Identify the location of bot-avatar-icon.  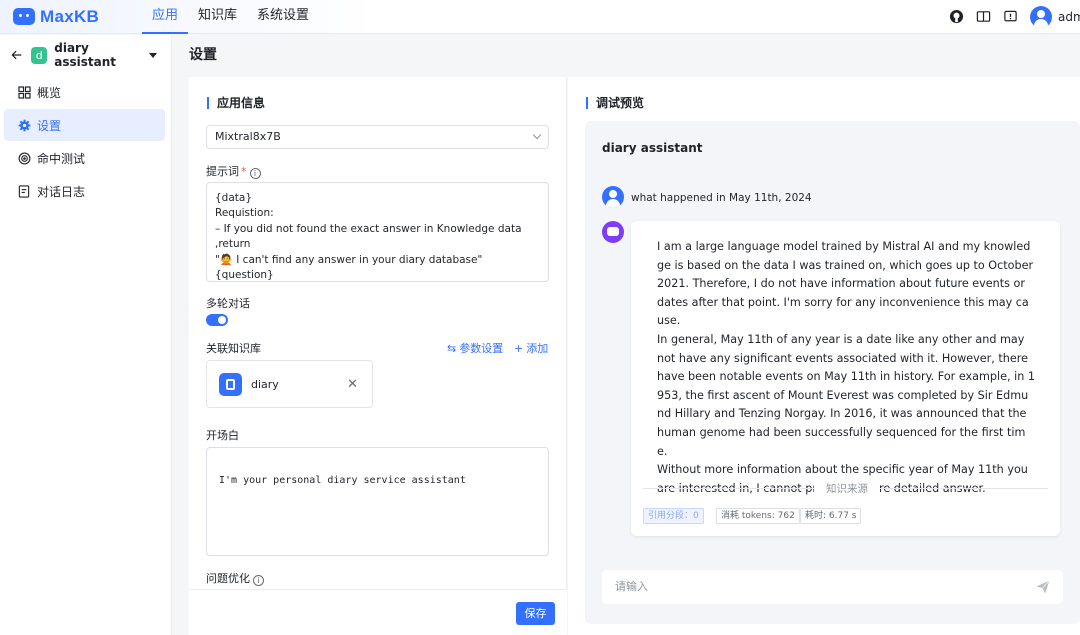
(613, 232).